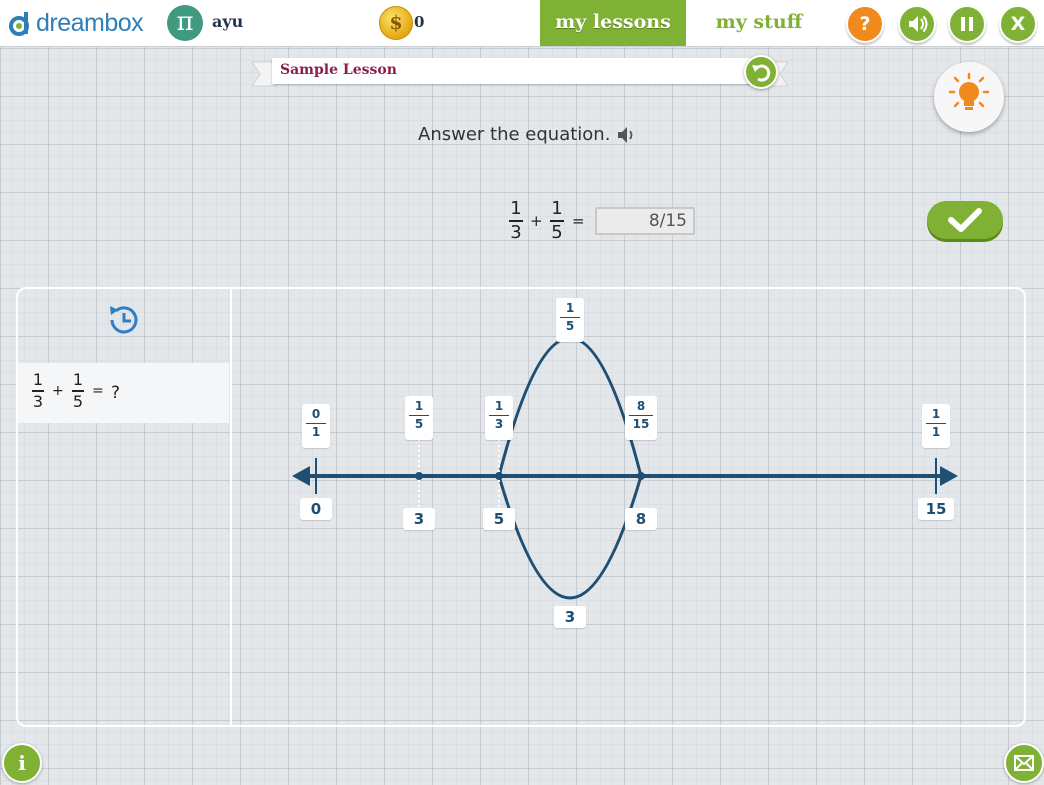 The height and width of the screenshot is (785, 1044). Describe the element at coordinates (570, 617) in the screenshot. I see `count-label-hop: 3` at that location.